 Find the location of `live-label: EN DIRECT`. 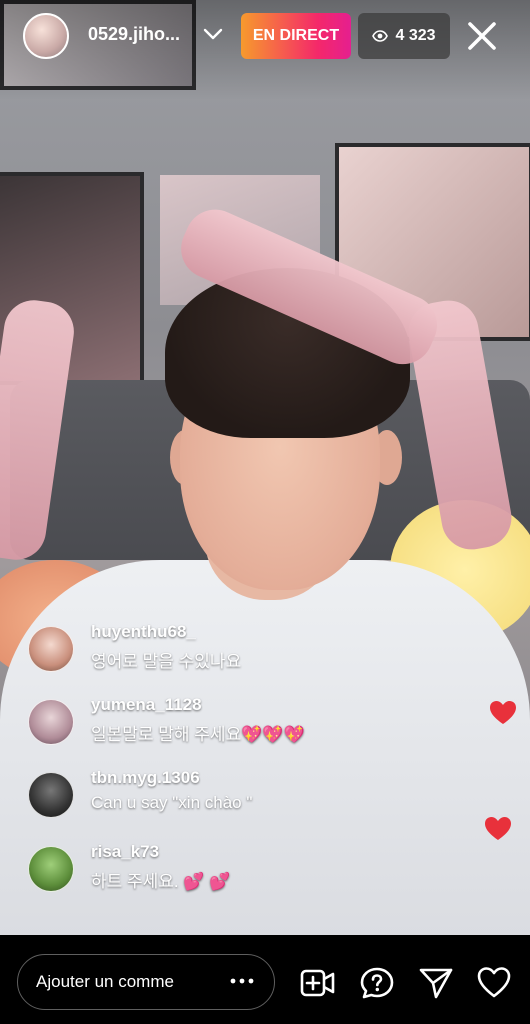

live-label: EN DIRECT is located at coordinates (296, 35).